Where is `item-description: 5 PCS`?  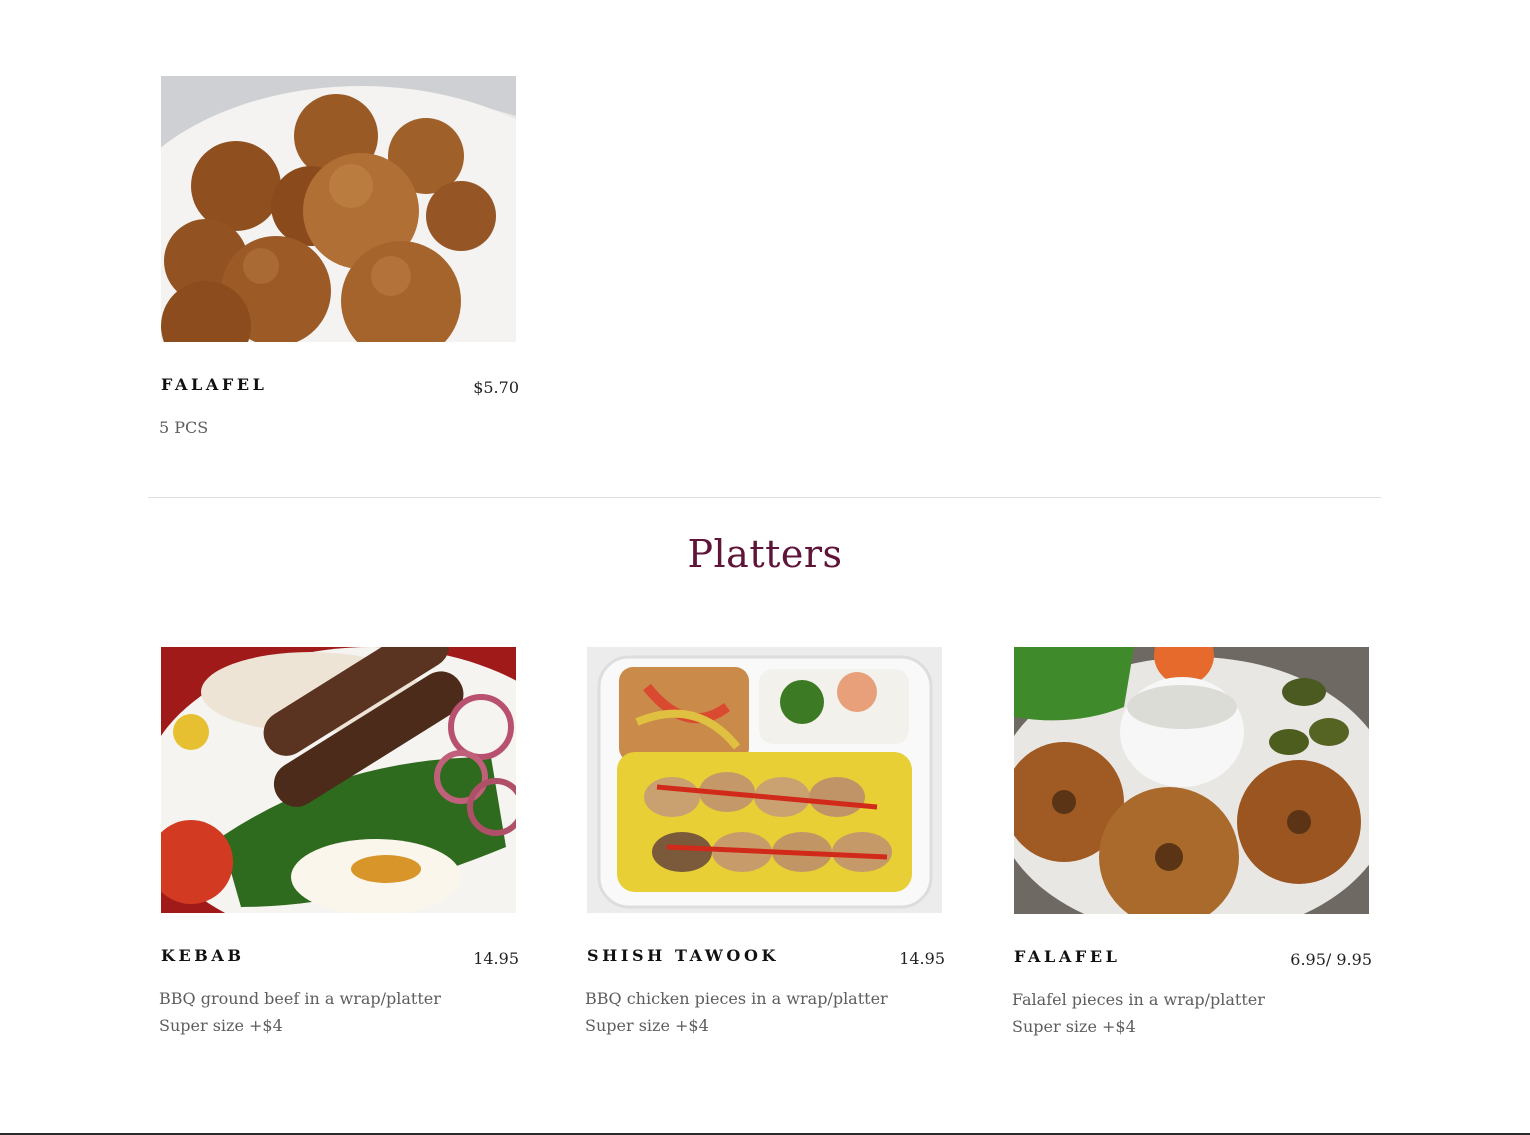
item-description: 5 PCS is located at coordinates (184, 427).